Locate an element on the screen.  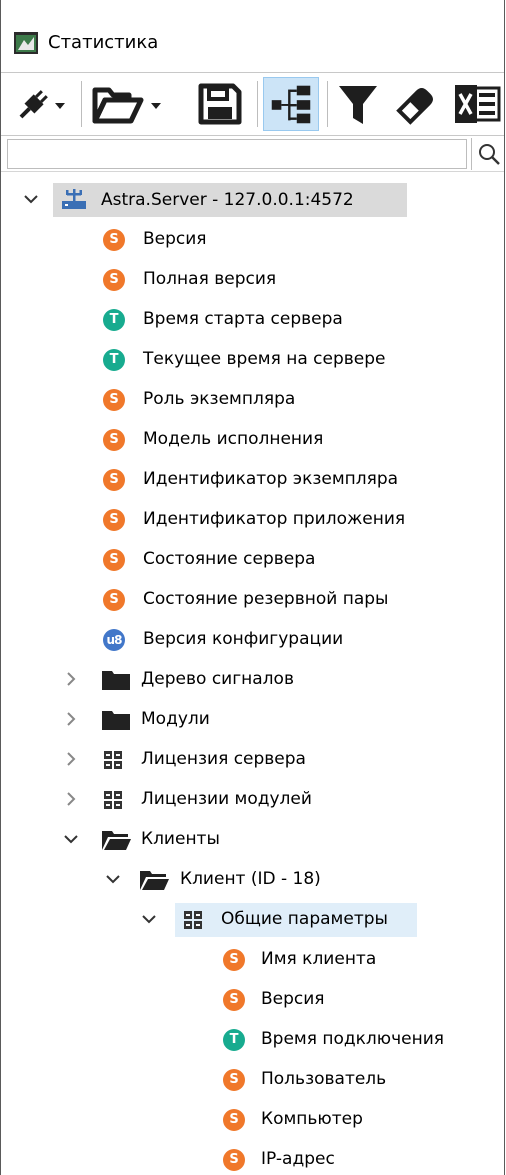
tree-node-label: Клиент (ID - 18) is located at coordinates (250, 879).